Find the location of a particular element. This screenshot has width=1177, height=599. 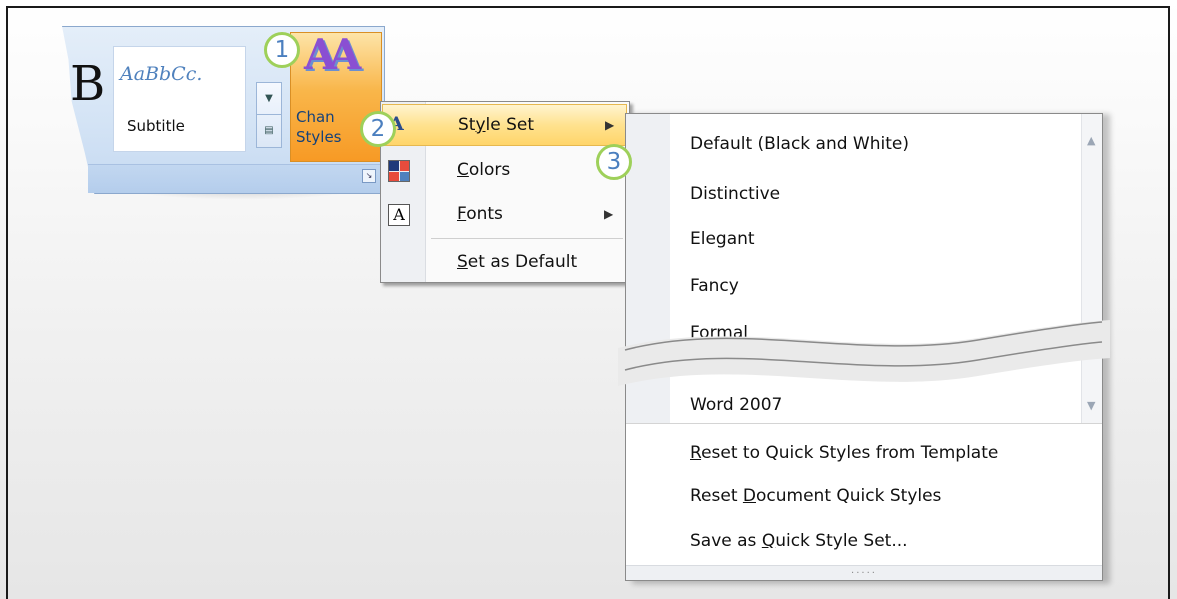

change-styles-icon: AA is located at coordinates (332, 54).